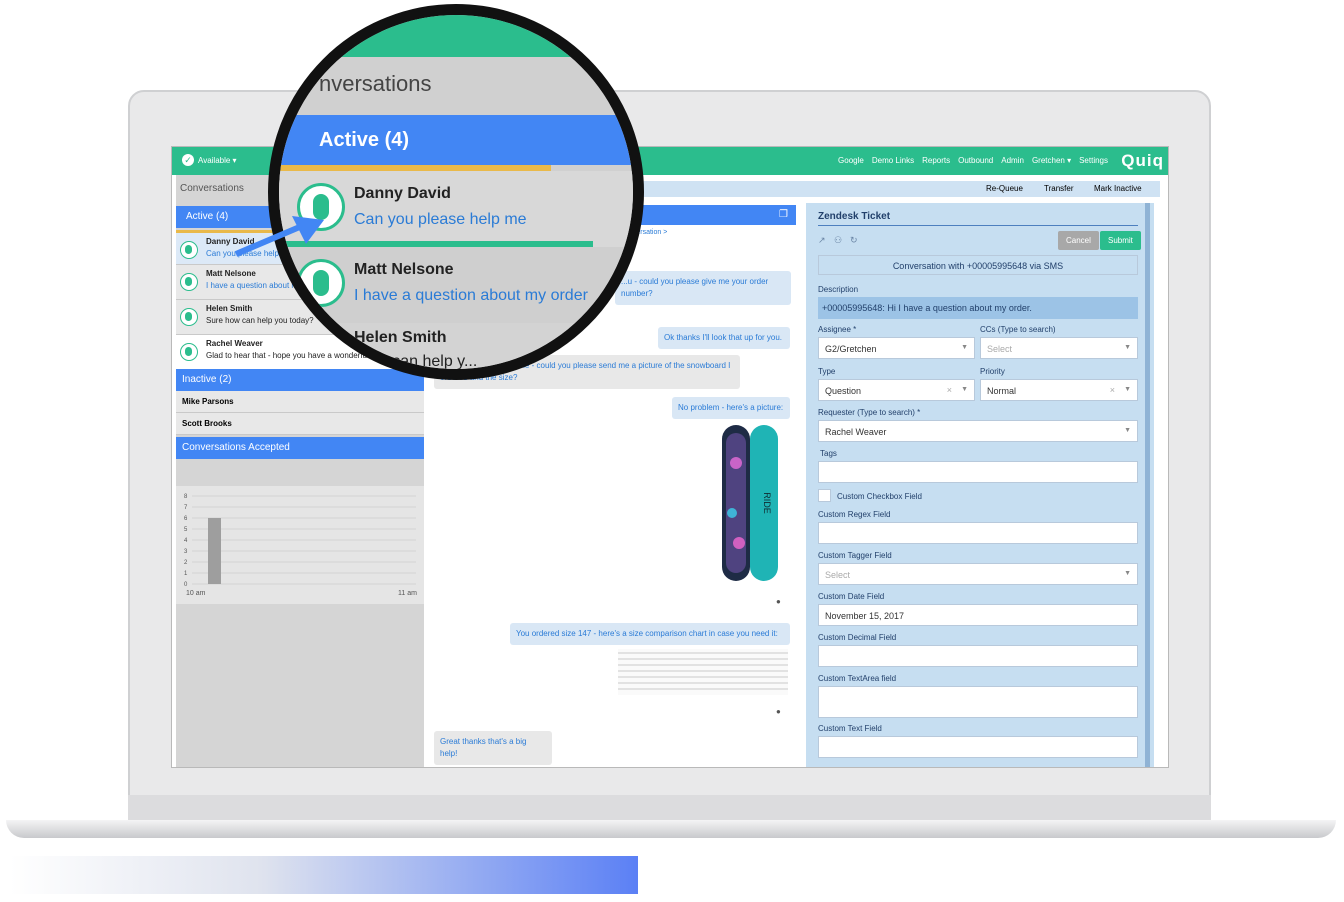  Describe the element at coordinates (1018, 329) in the screenshot. I see `ccs-label: CCs (Type to search)` at that location.